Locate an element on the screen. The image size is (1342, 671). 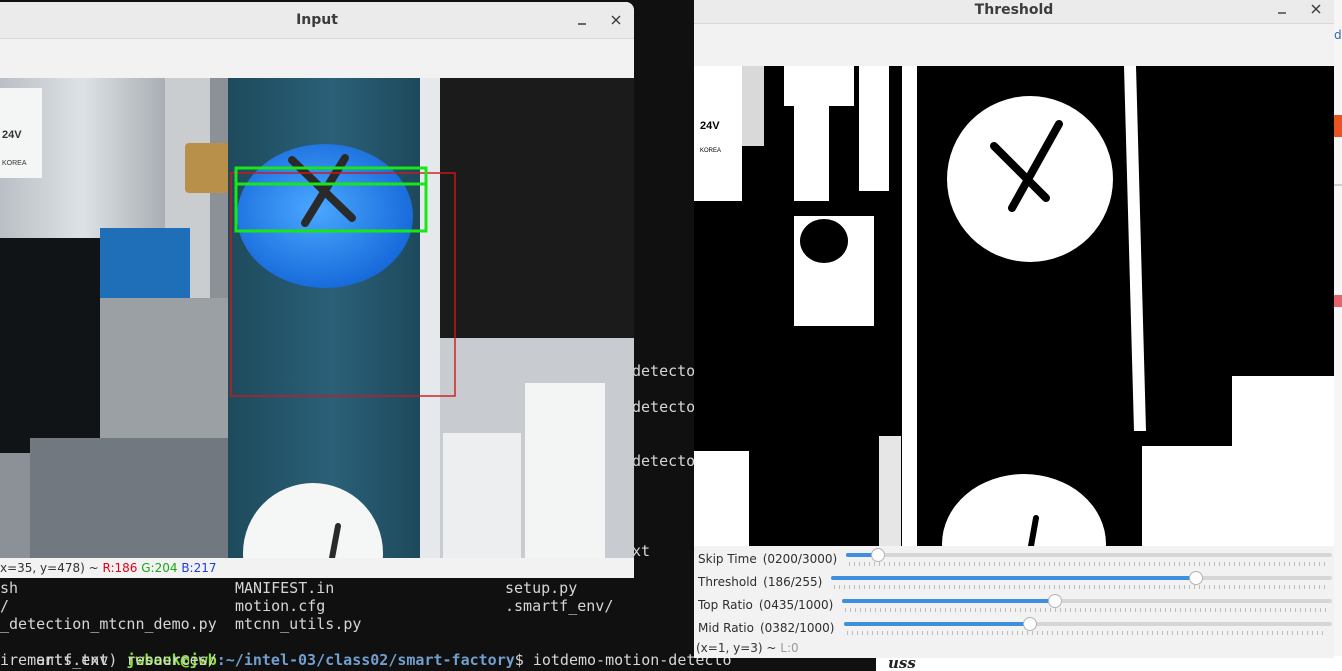
status-red: R:186 is located at coordinates (120, 568).